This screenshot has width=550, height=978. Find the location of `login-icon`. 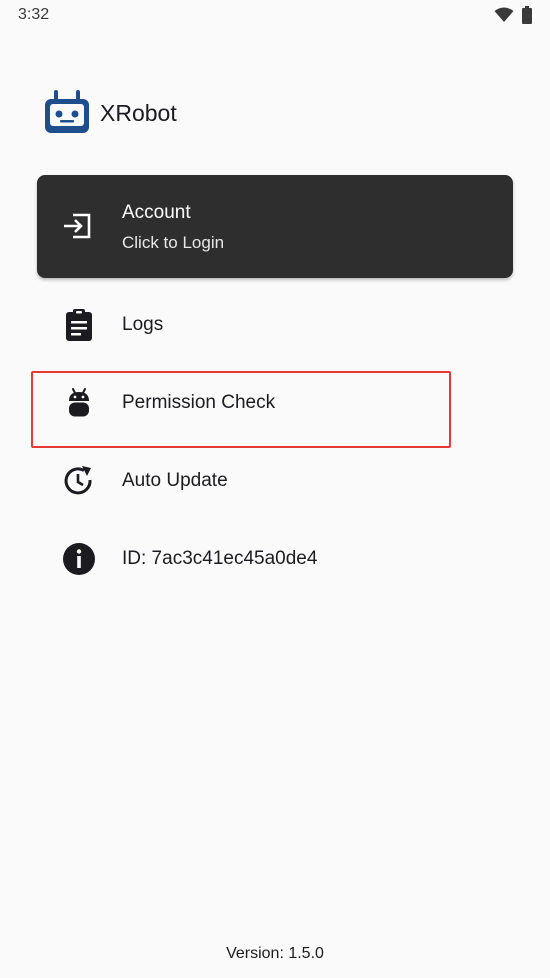

login-icon is located at coordinates (77, 226).